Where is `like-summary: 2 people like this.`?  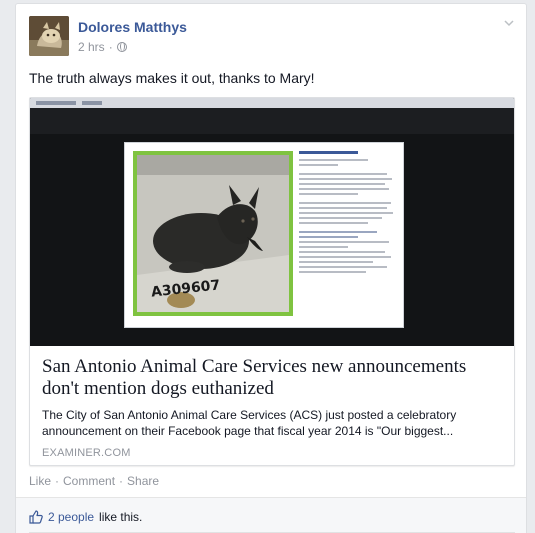 like-summary: 2 people like this. is located at coordinates (85, 517).